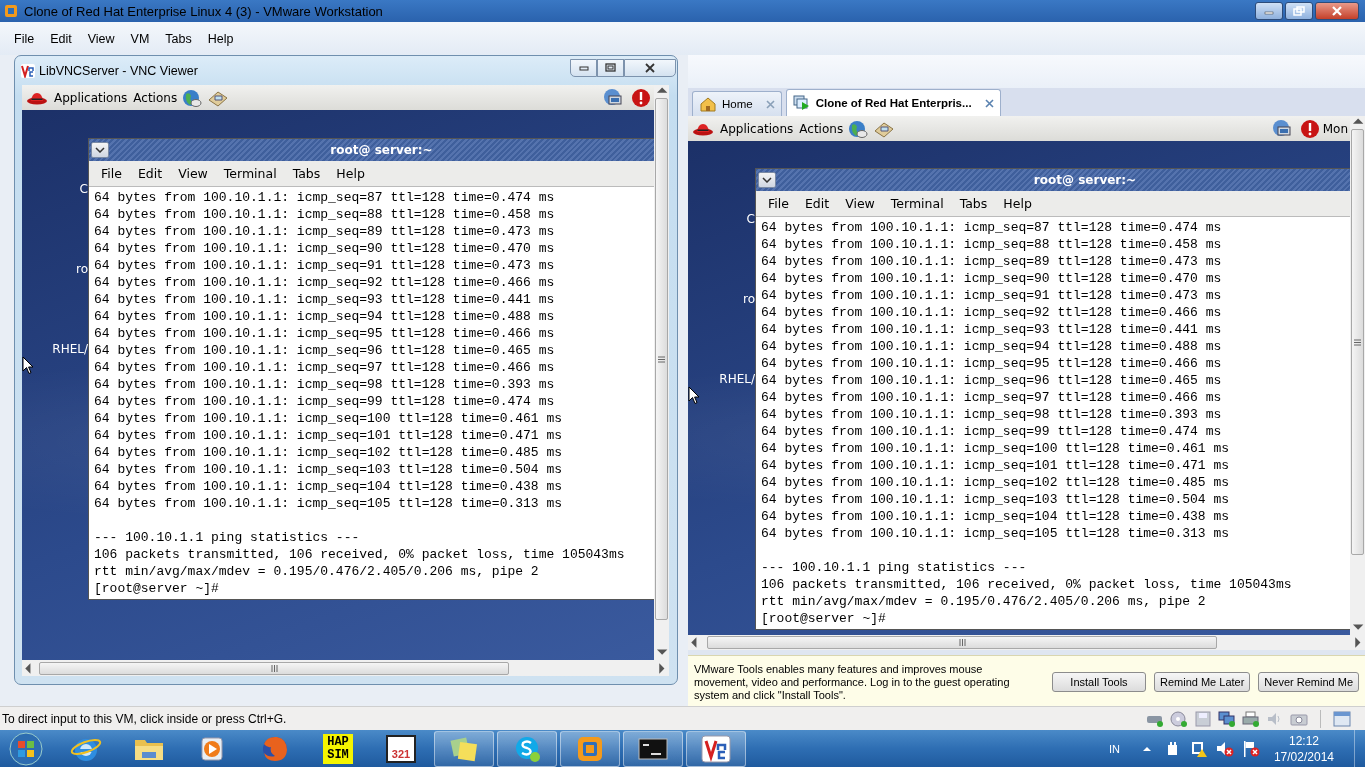  What do you see at coordinates (1250, 748) in the screenshot?
I see `flag-error-icon` at bounding box center [1250, 748].